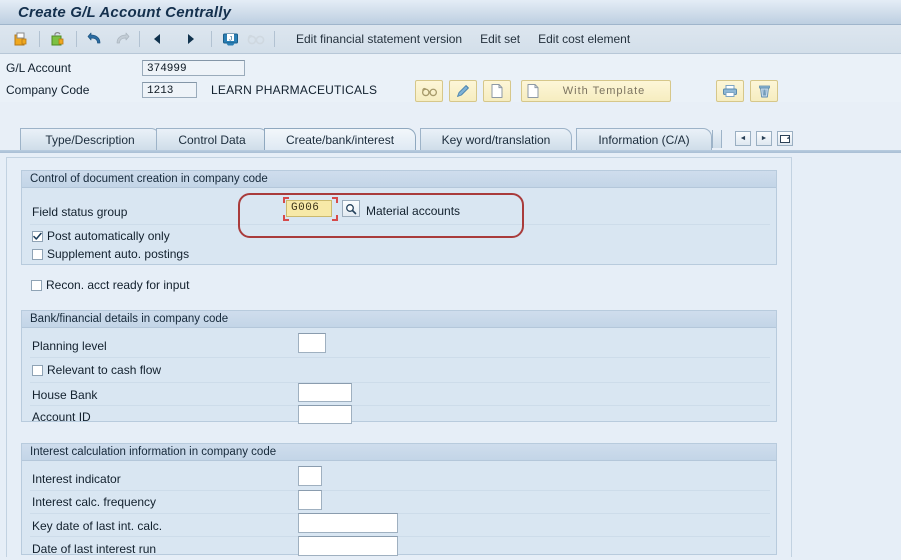 Image resolution: width=901 pixels, height=560 pixels. Describe the element at coordinates (125, 12) in the screenshot. I see `page-title: Create G/L Account Centrally` at that location.